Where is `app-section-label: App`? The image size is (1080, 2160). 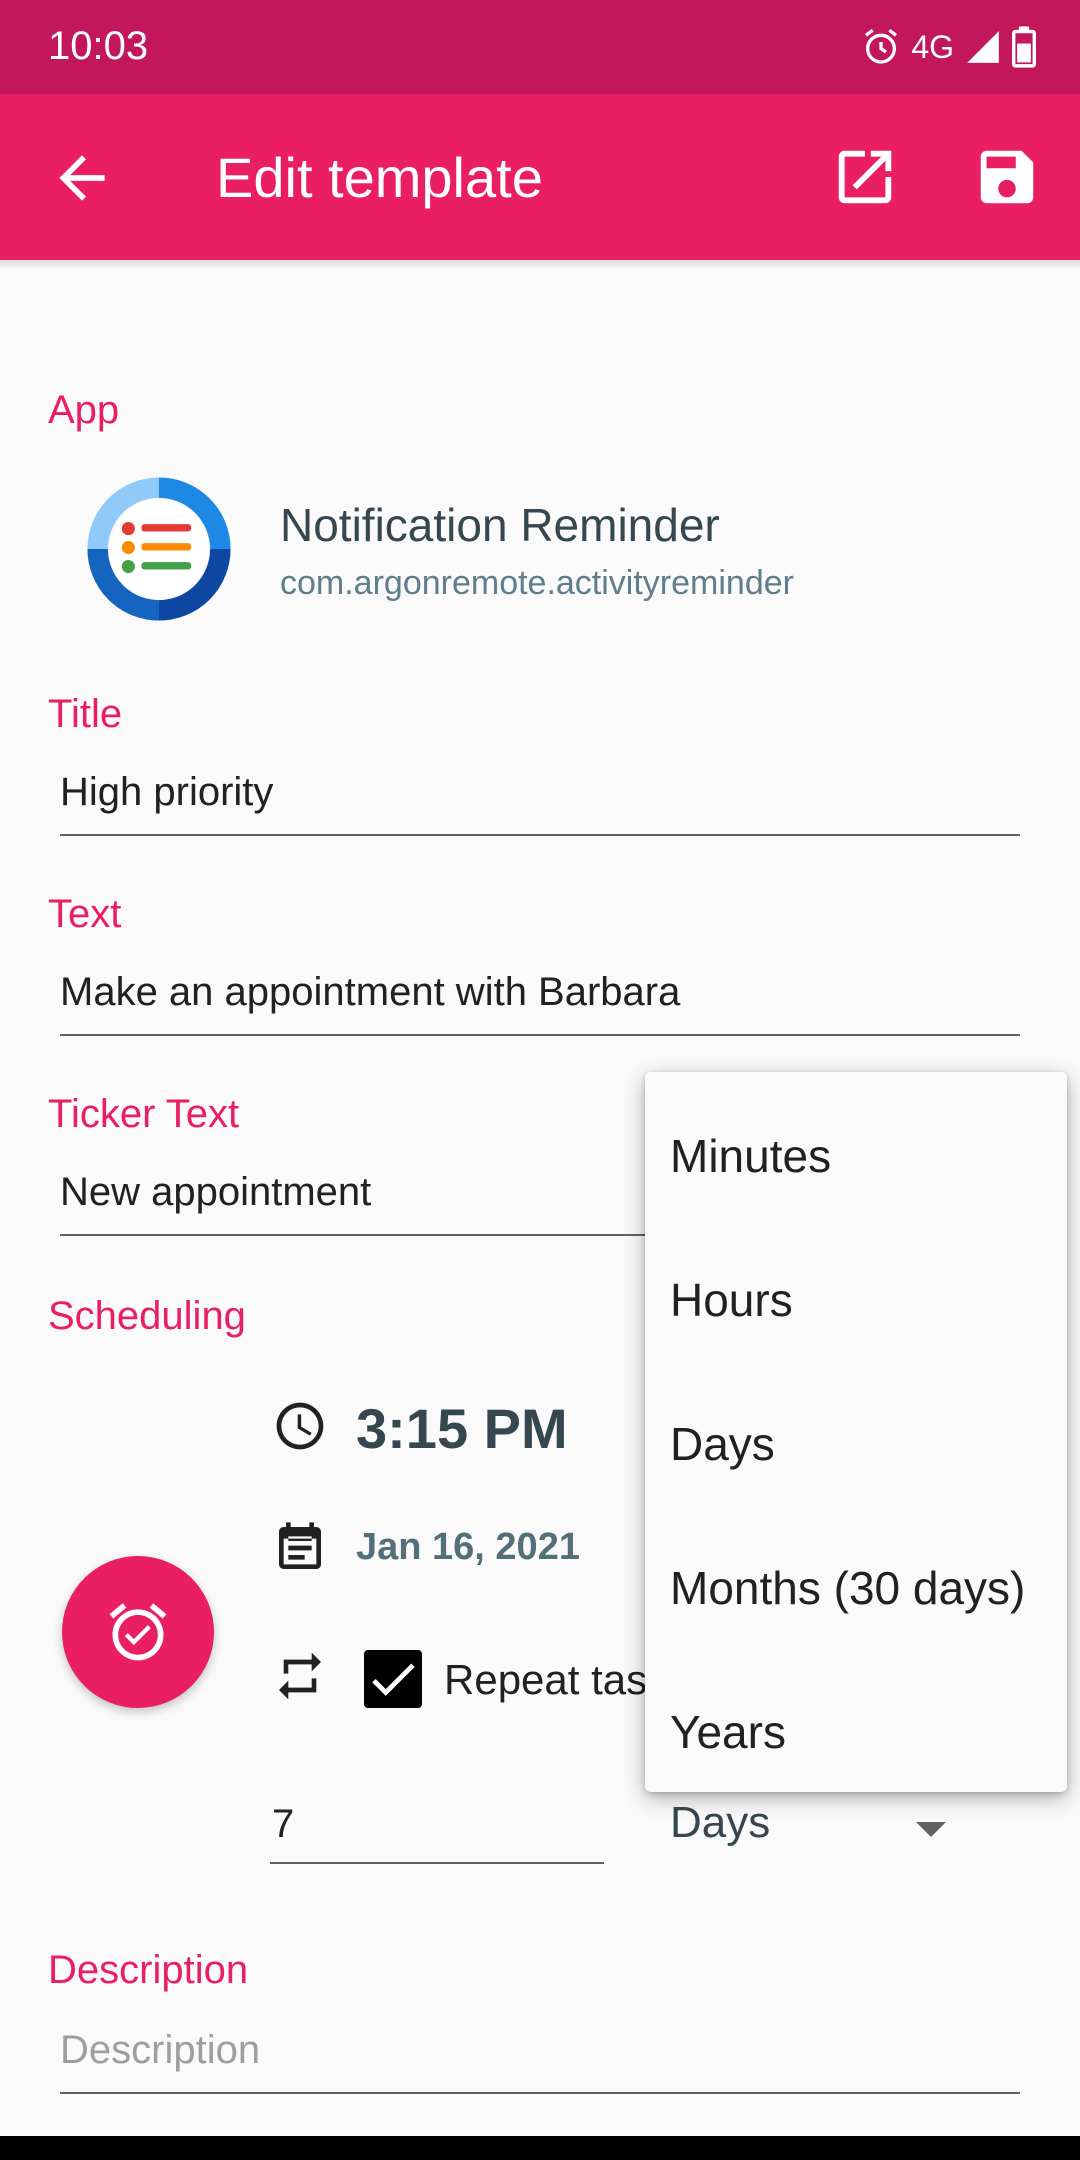 app-section-label: App is located at coordinates (84, 410).